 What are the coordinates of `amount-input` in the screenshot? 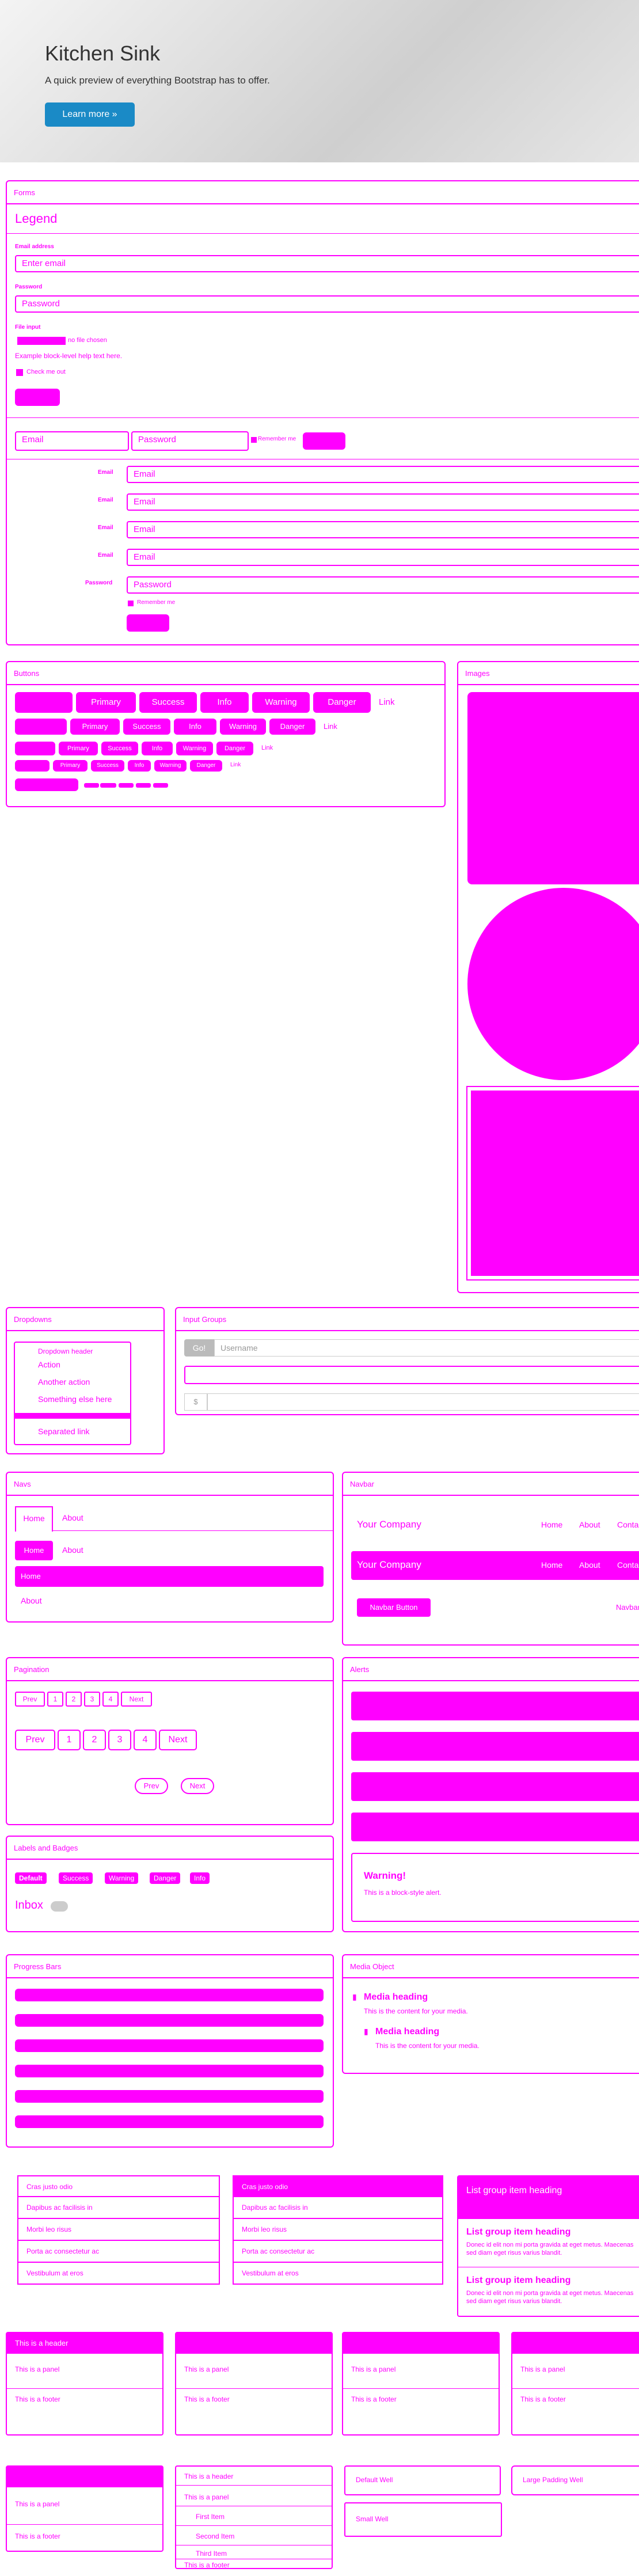 It's located at (423, 1402).